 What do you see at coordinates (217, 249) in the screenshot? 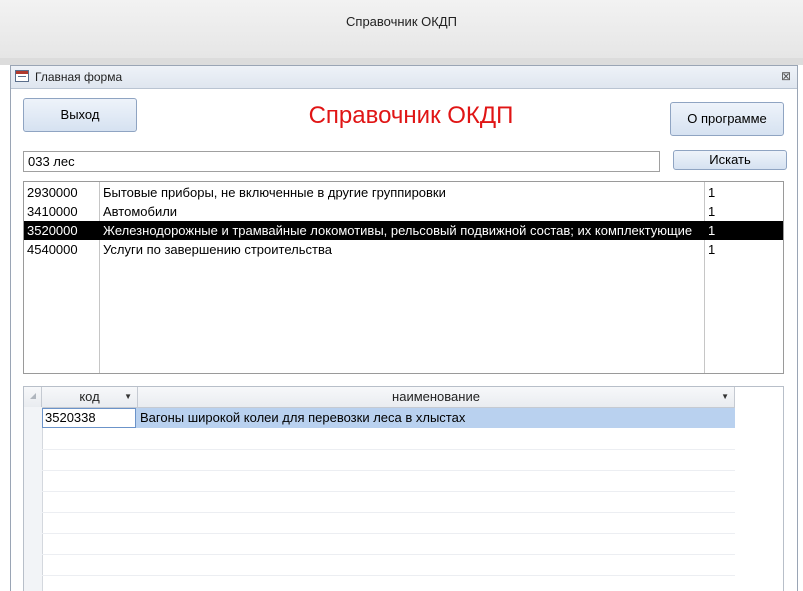
I see `list-item-name: Услуги по завершению строительства` at bounding box center [217, 249].